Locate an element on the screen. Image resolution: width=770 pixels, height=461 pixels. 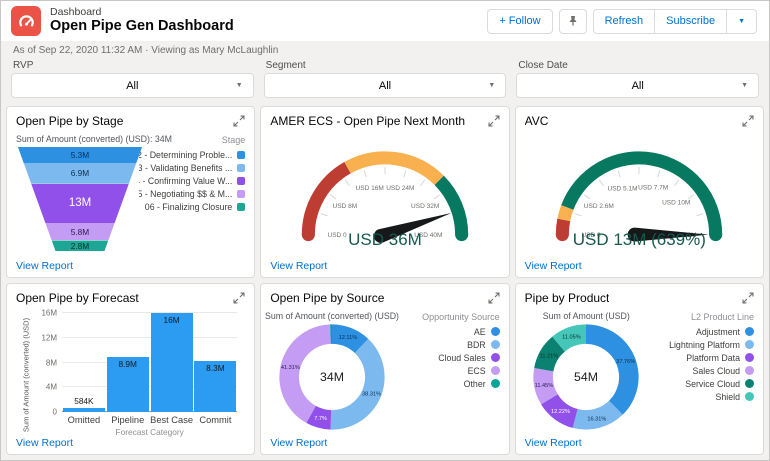
slice-percent-label: 12.11% is located at coordinates (348, 338).